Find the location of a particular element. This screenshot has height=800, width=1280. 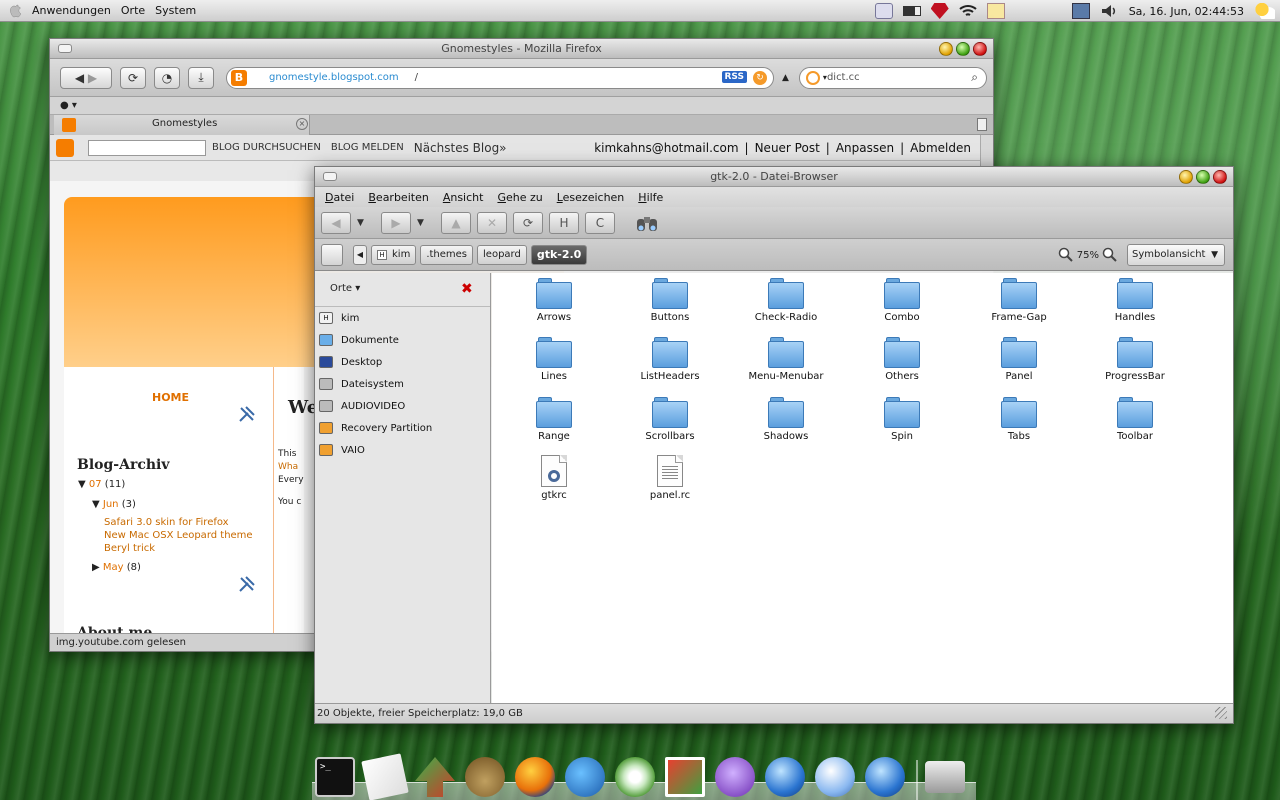

breadcrumb-leopard: leopard is located at coordinates (502, 254).